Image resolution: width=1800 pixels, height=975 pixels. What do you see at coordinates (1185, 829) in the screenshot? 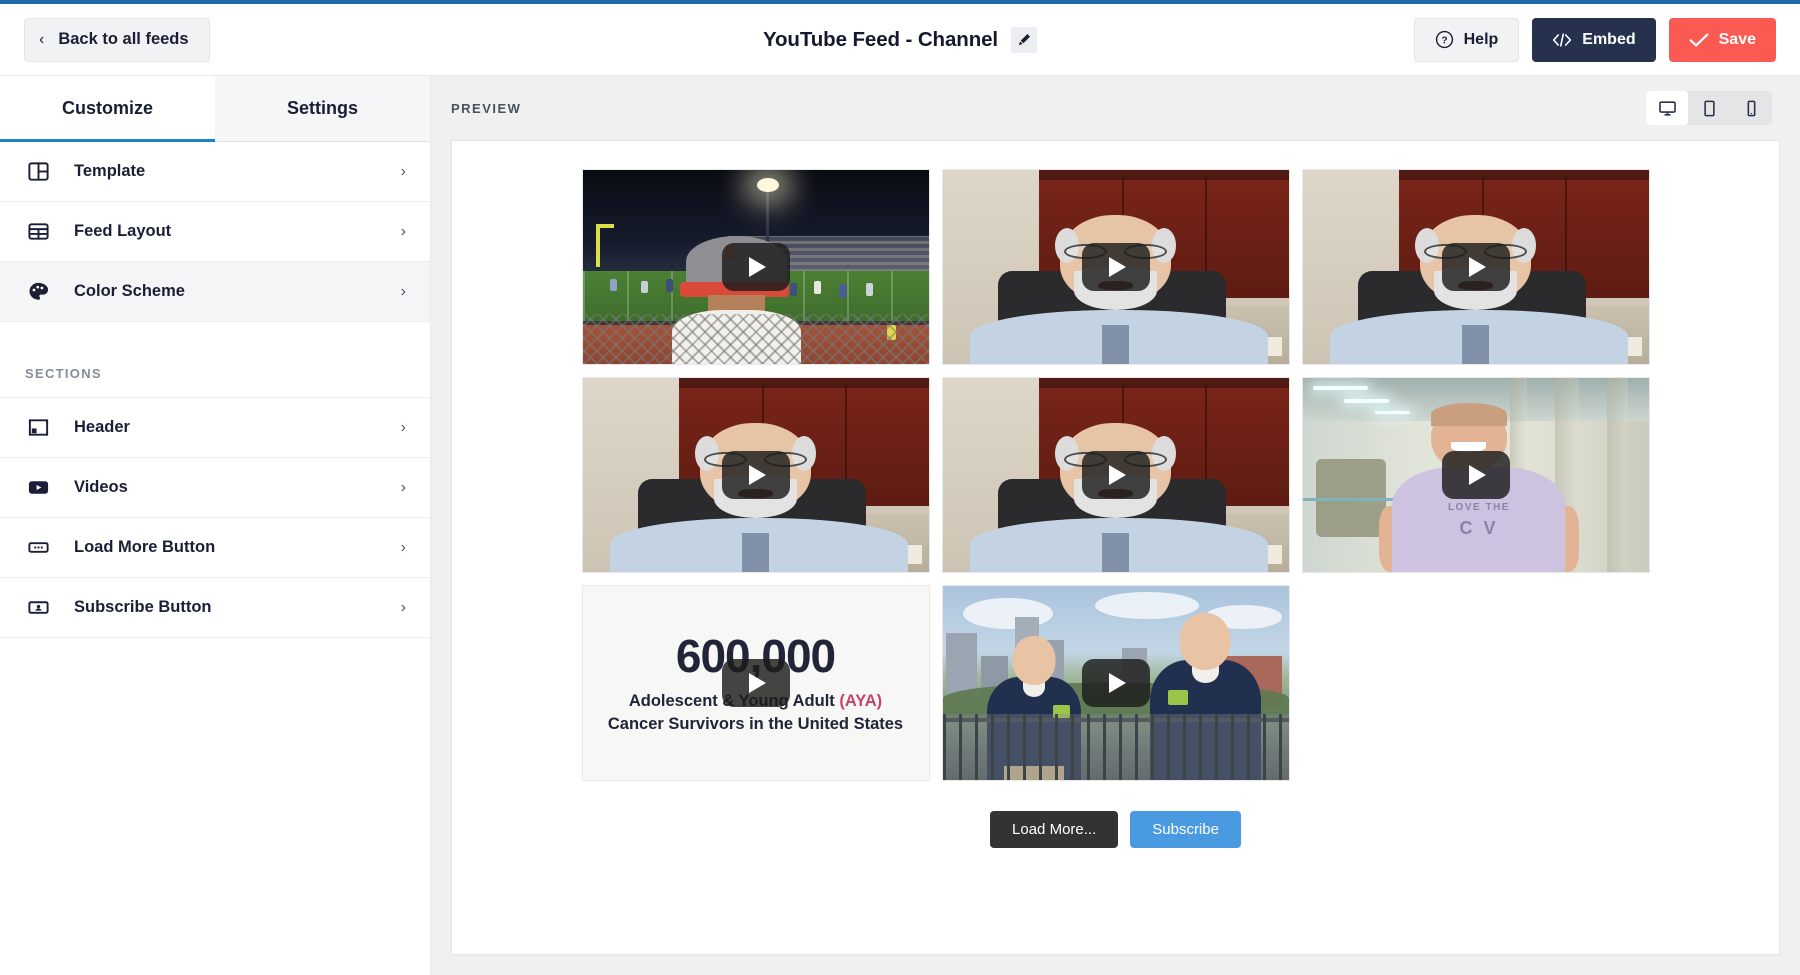
I see `subscribe-button: Subscribe` at bounding box center [1185, 829].